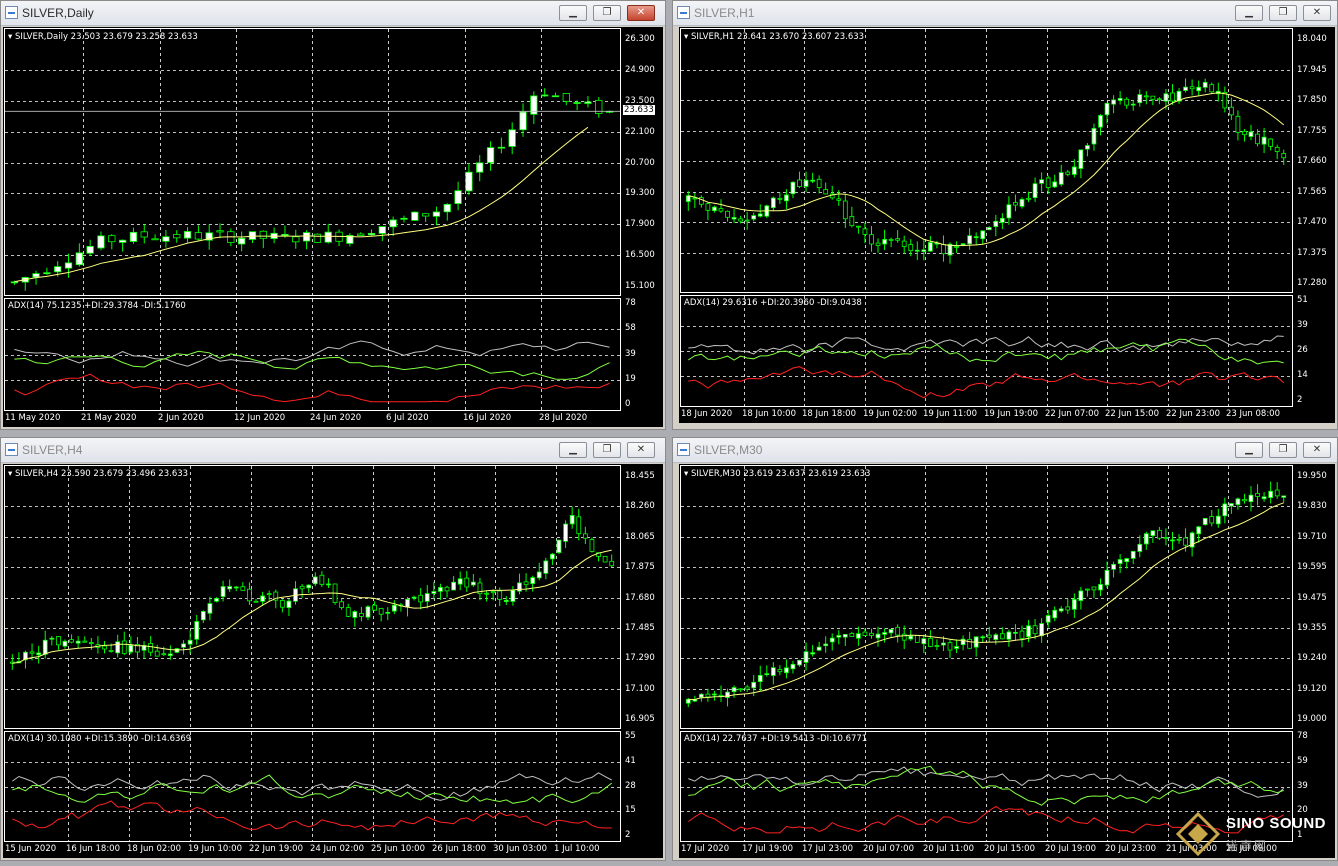  I want to click on price-axis-label: 19.000, so click(1312, 718).